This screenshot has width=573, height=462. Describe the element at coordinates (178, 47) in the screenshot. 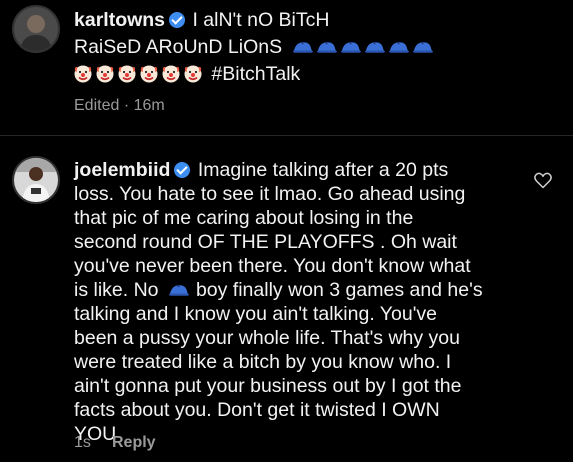

I see `comment1-text-line2: RaiSeD ARoUnD LiOnS` at that location.